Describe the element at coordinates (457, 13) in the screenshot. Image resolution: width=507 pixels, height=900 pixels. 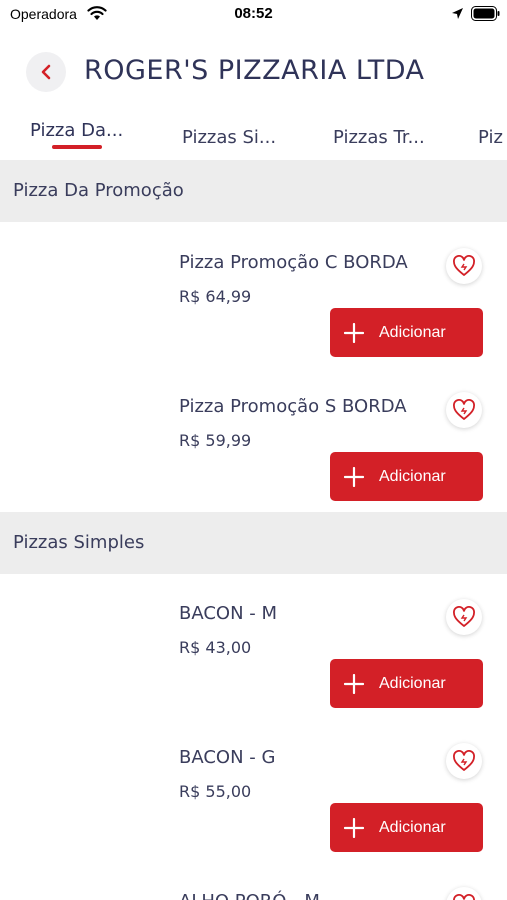
I see `location-arrow-icon` at that location.